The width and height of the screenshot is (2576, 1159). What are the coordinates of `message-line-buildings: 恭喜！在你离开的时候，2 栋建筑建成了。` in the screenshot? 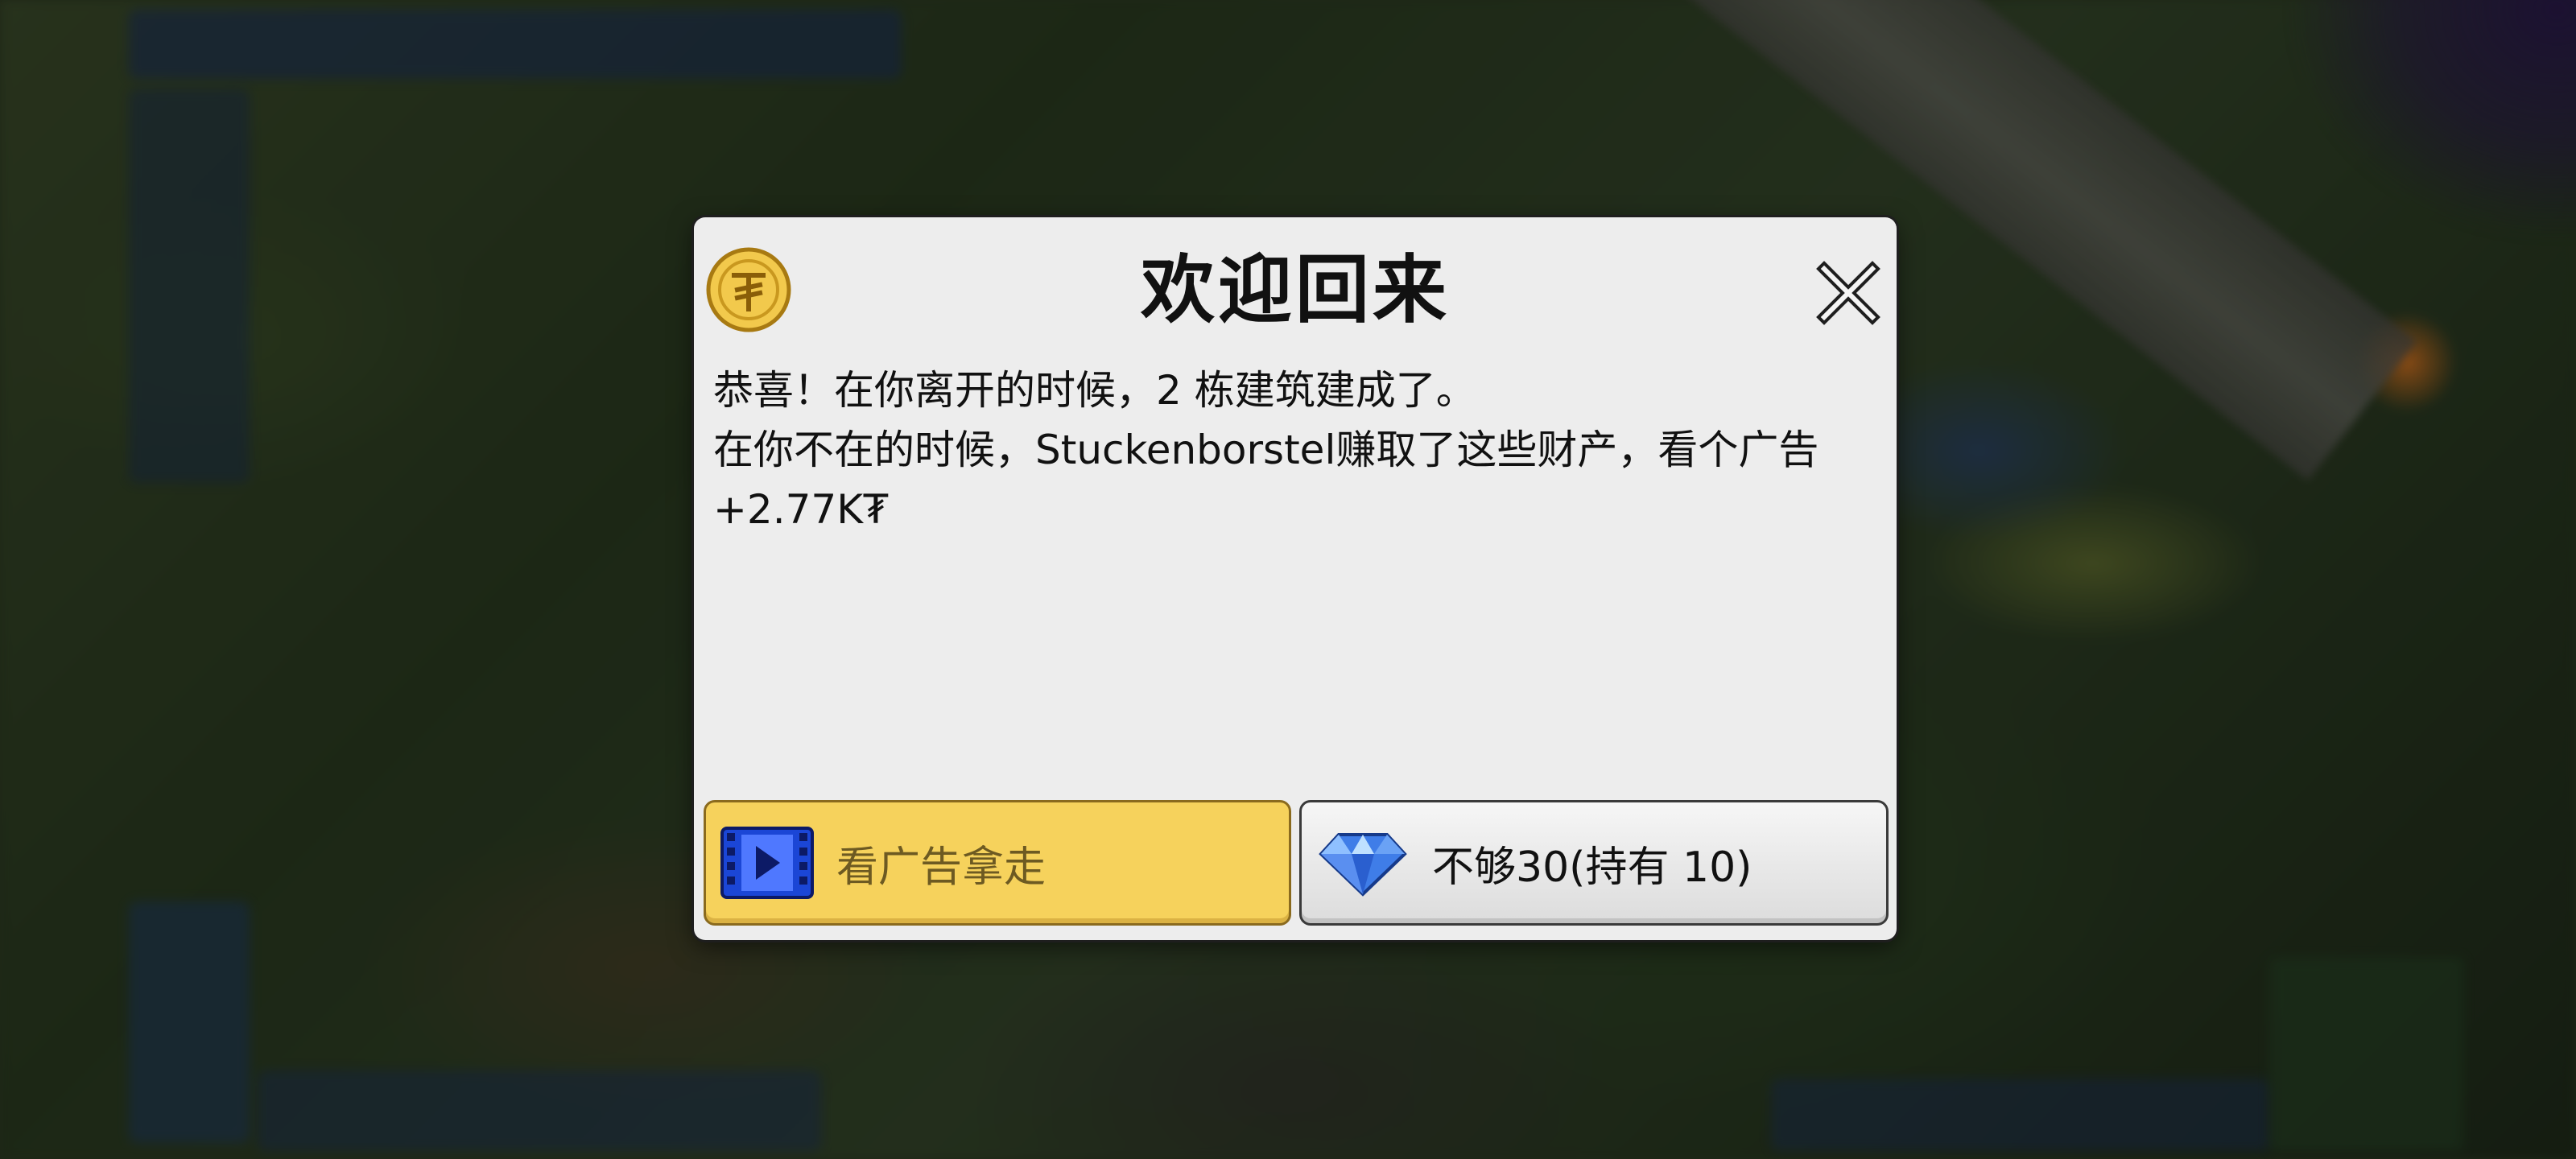 It's located at (1094, 390).